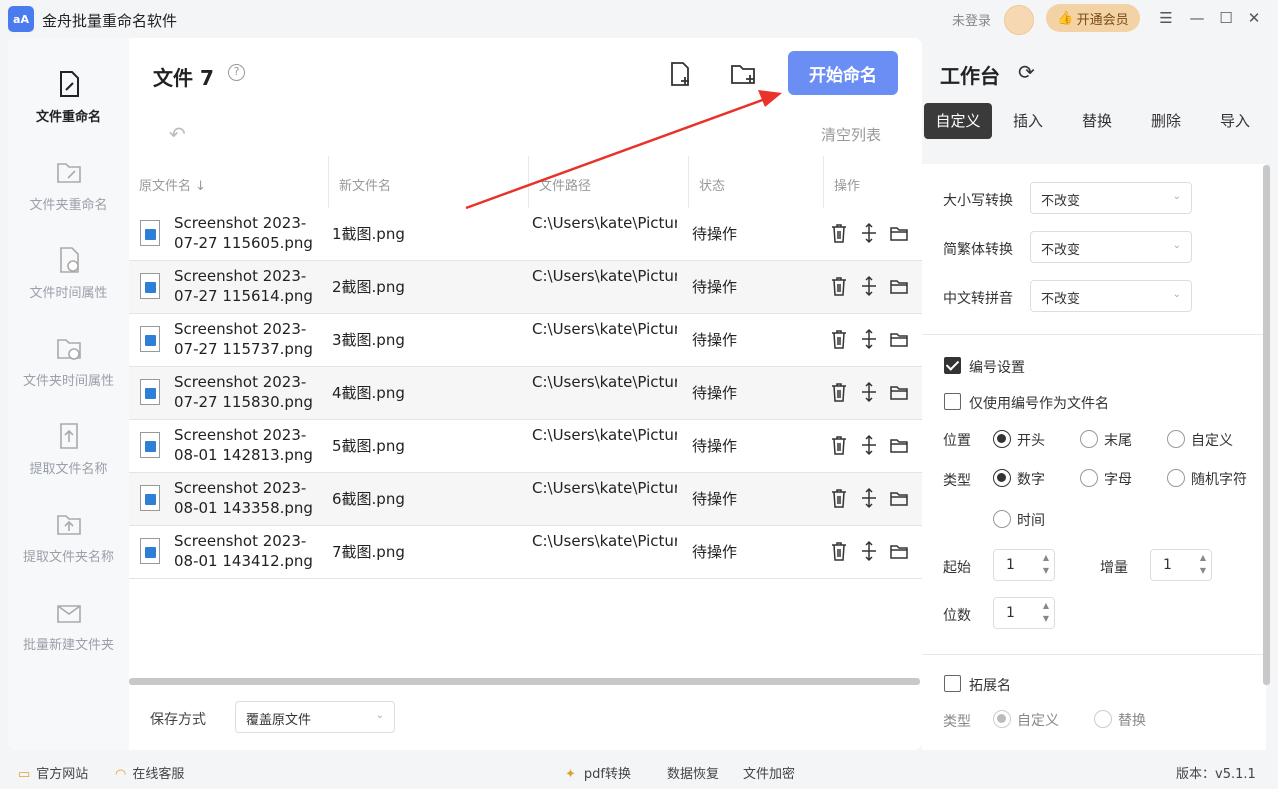  Describe the element at coordinates (236, 72) in the screenshot. I see `help-icon: ?` at that location.